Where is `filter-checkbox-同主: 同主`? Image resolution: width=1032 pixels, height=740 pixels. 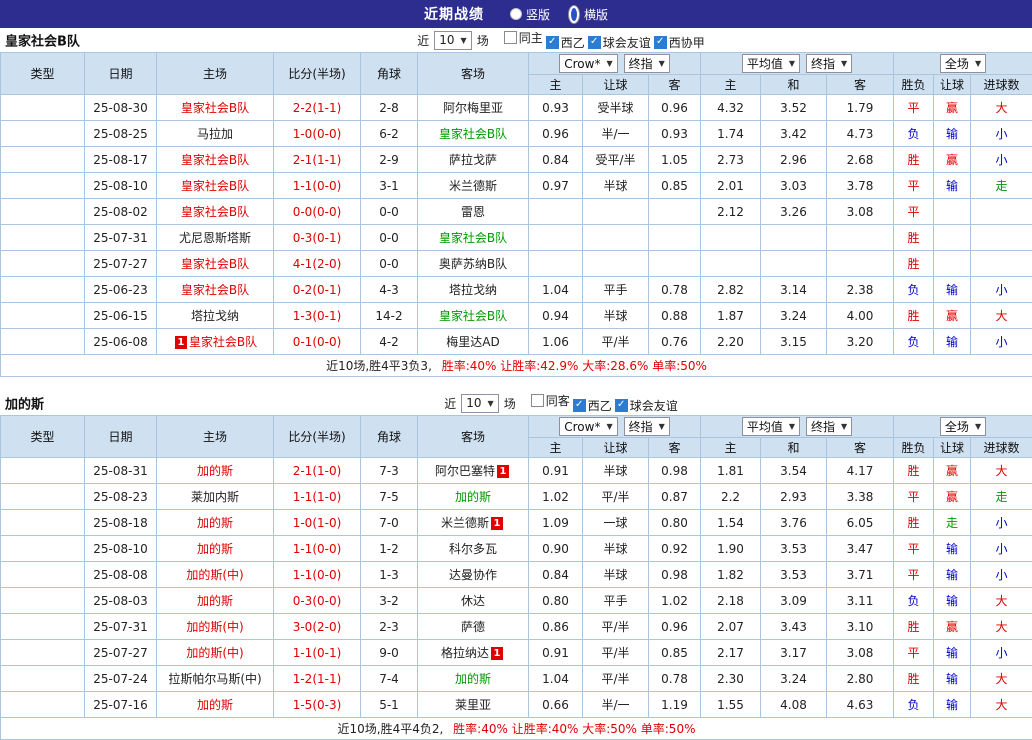
filter-checkbox-同主: 同主 is located at coordinates (523, 37).